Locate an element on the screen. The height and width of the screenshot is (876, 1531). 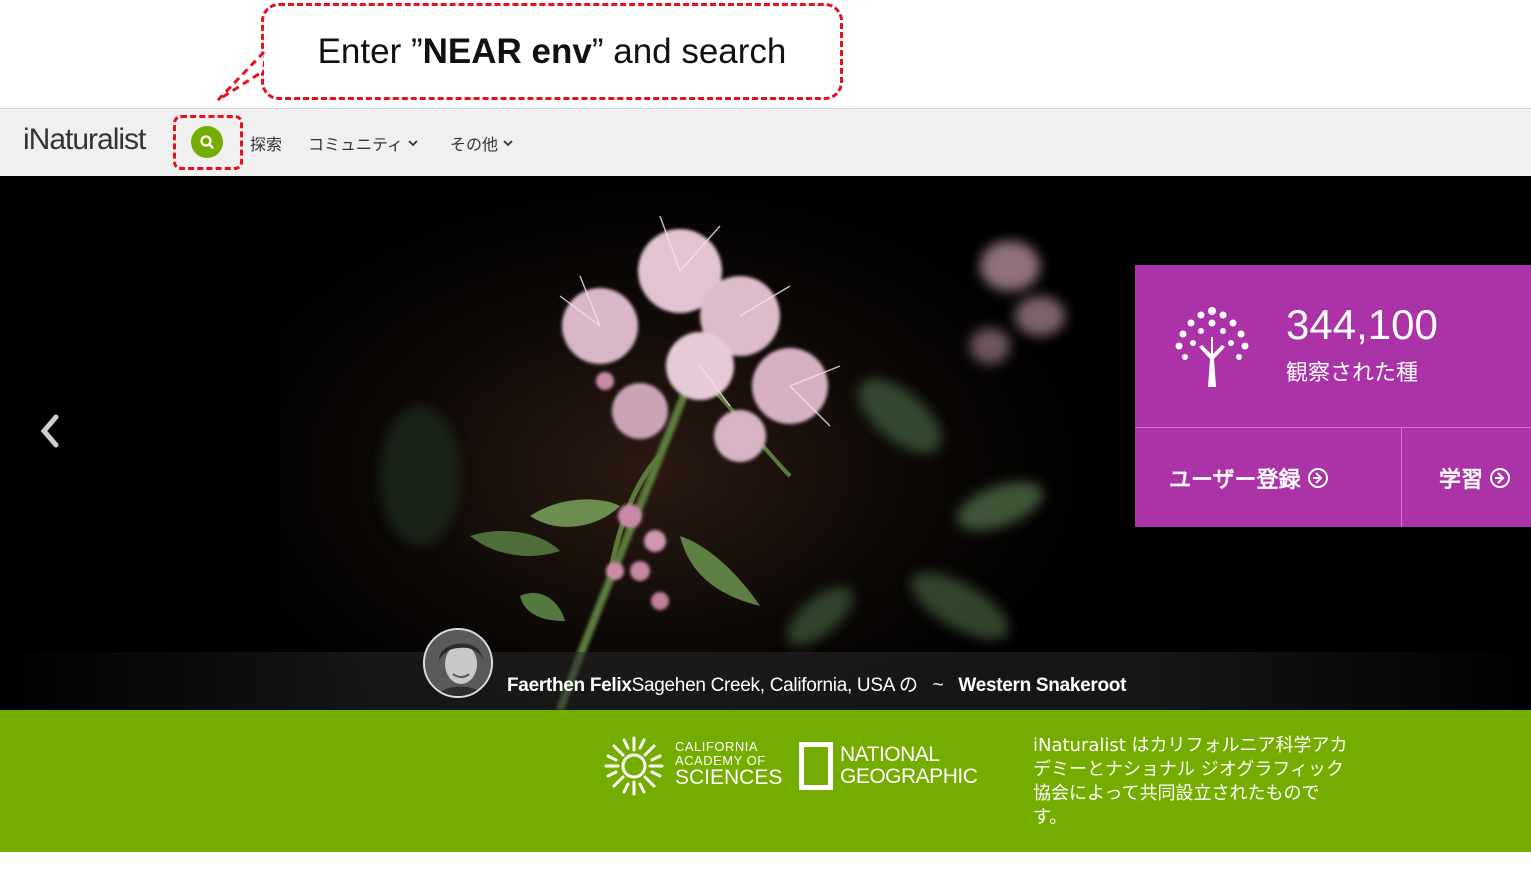
learn-button: 学習 is located at coordinates (1467, 477).